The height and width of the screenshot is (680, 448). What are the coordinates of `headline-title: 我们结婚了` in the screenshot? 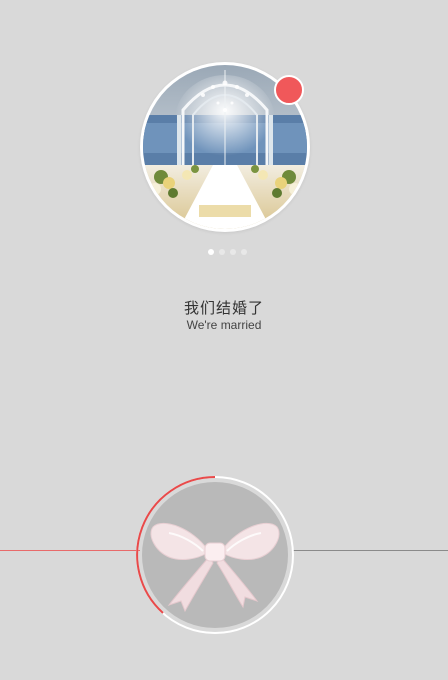 It's located at (223, 308).